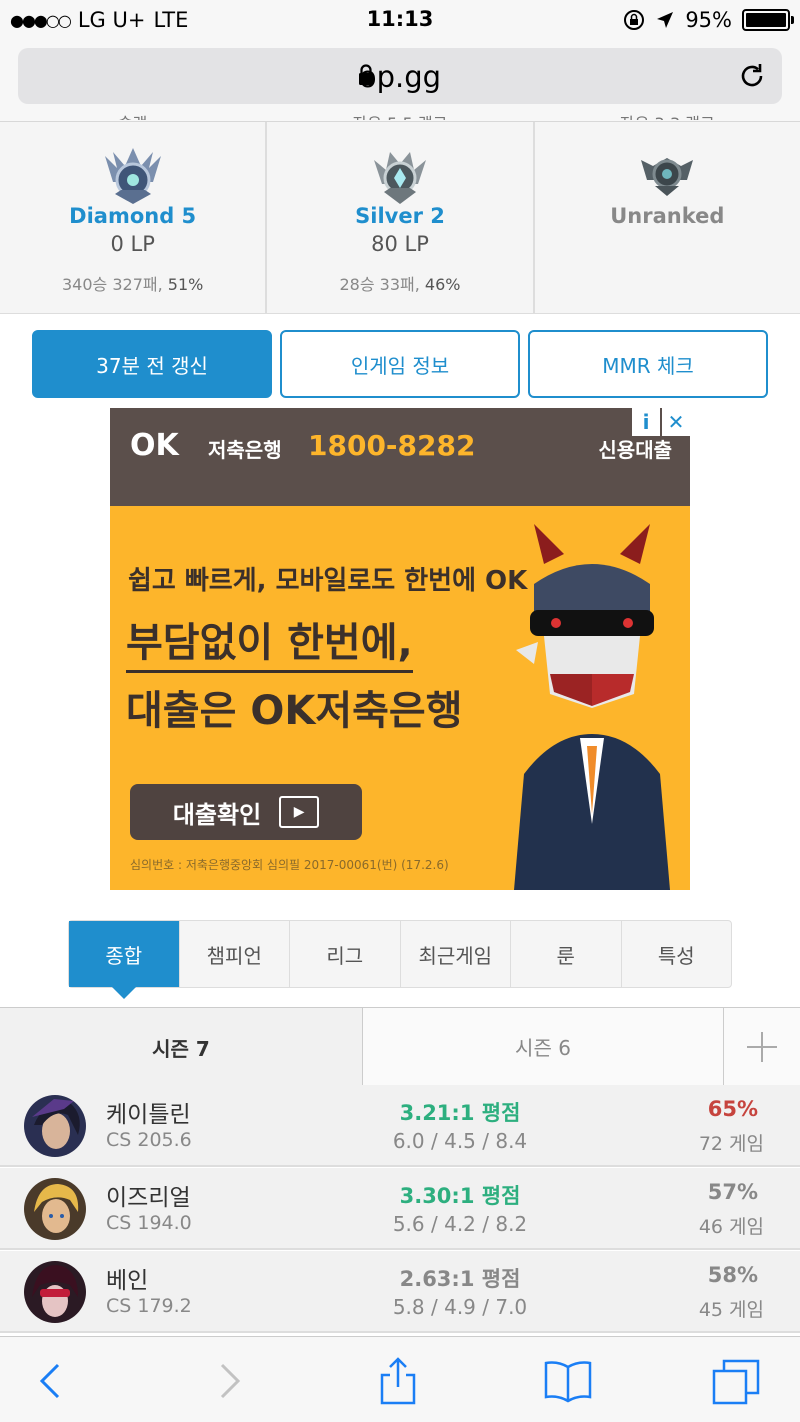  I want to click on battery-percent: 95%, so click(708, 20).